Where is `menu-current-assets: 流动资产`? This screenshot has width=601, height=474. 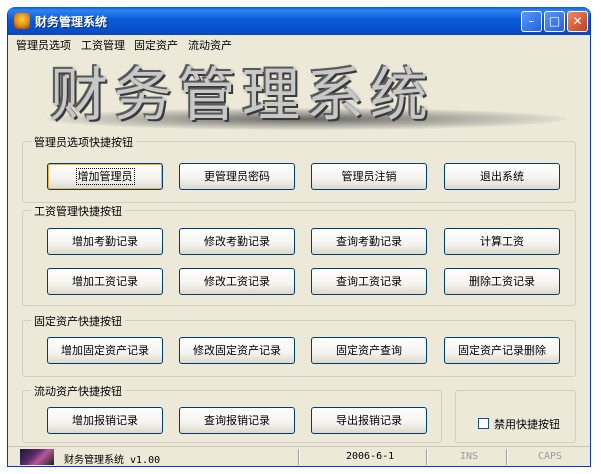 menu-current-assets: 流动资产 is located at coordinates (210, 45).